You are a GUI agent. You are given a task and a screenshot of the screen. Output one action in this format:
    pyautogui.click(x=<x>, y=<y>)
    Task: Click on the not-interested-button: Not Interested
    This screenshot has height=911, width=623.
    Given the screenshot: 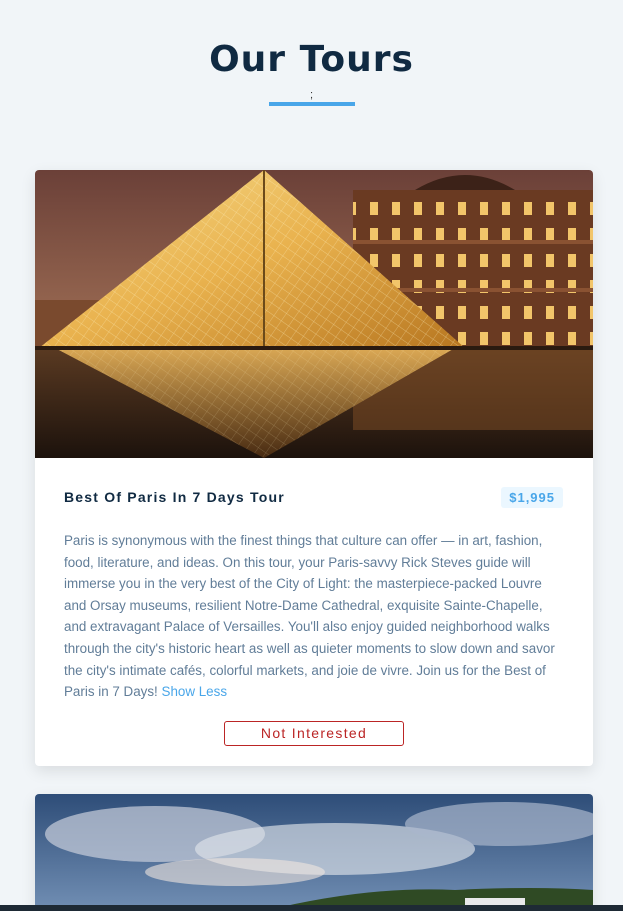 What is the action you would take?
    pyautogui.click(x=314, y=733)
    